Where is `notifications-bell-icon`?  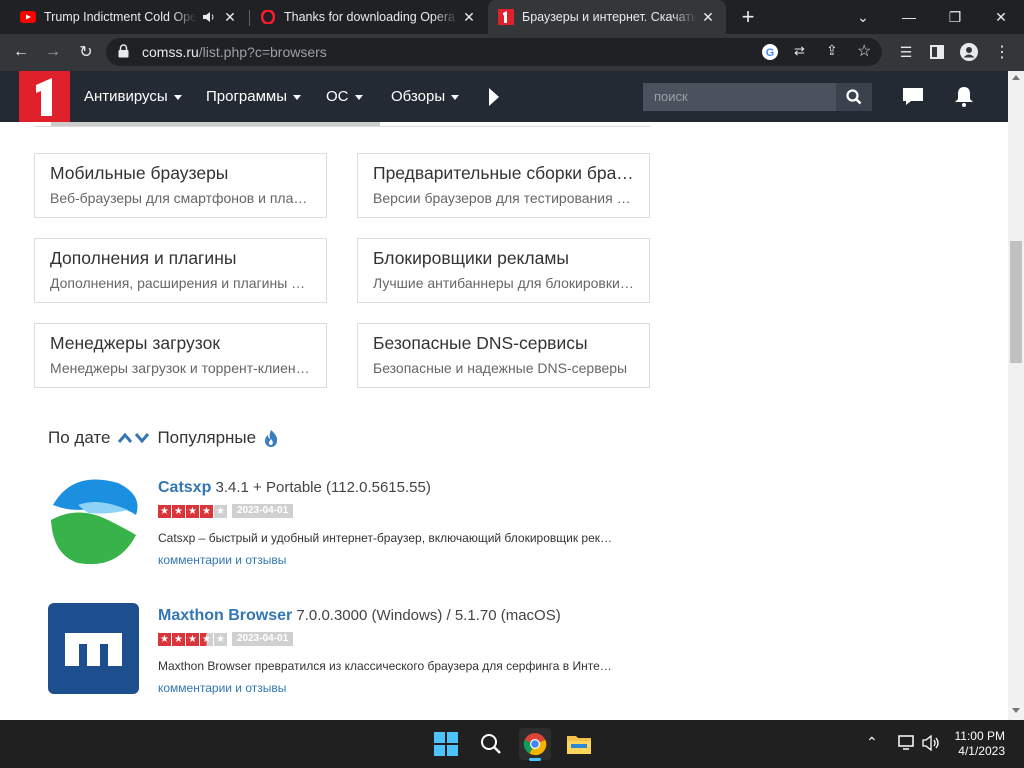 notifications-bell-icon is located at coordinates (964, 99).